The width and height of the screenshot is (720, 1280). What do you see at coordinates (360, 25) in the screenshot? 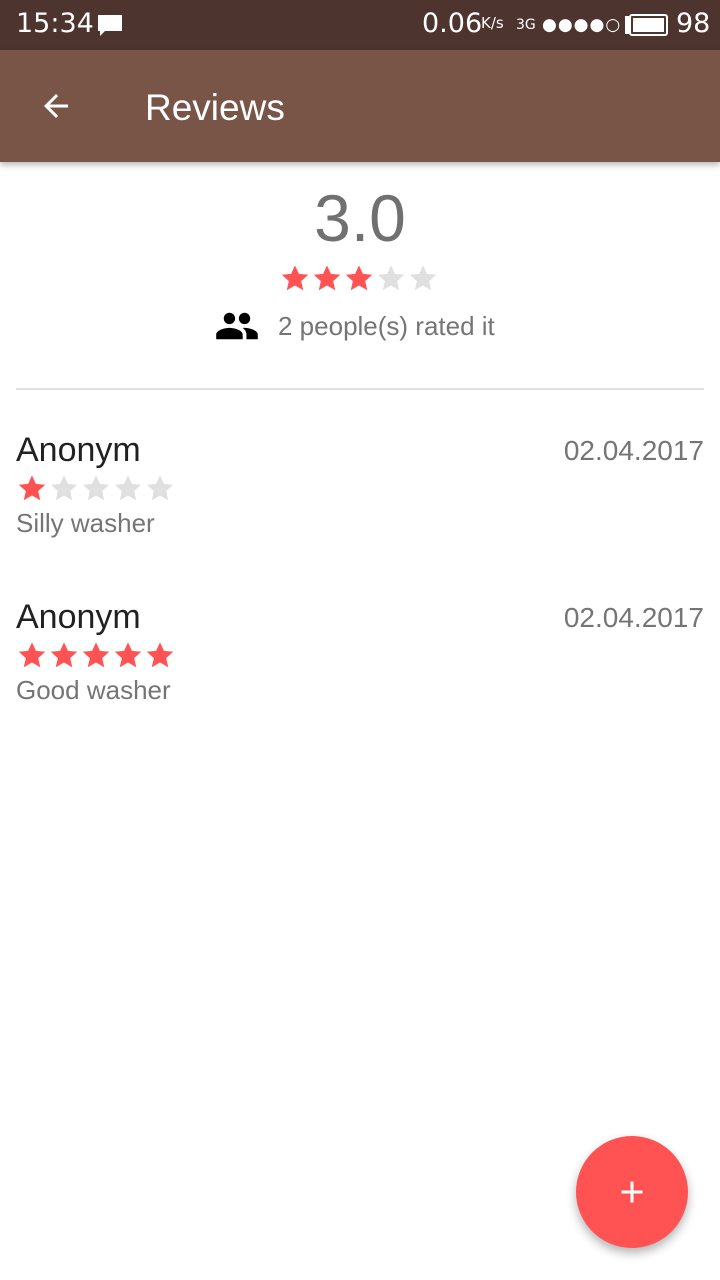
I see `status-bar: 15:34 0.06 K/s 3G ●●●●○ 98` at bounding box center [360, 25].